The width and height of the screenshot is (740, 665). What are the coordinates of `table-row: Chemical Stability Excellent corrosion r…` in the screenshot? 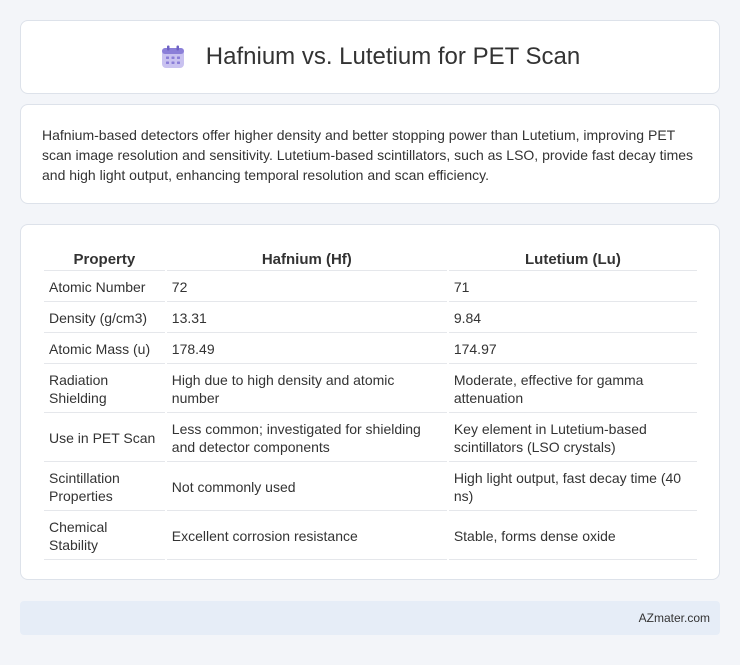 It's located at (370, 536).